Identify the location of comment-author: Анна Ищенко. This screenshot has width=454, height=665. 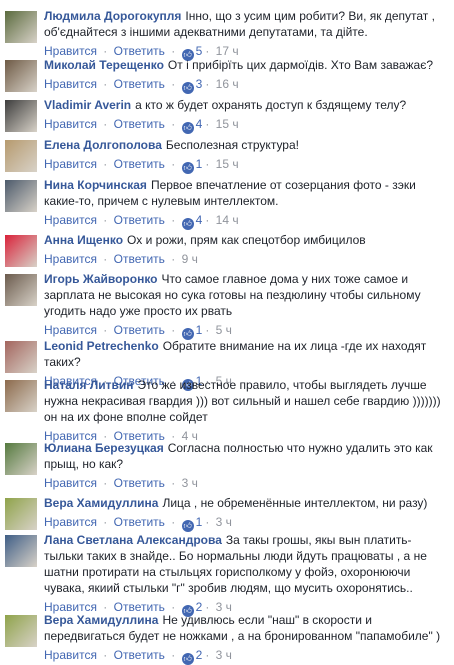
(83, 240).